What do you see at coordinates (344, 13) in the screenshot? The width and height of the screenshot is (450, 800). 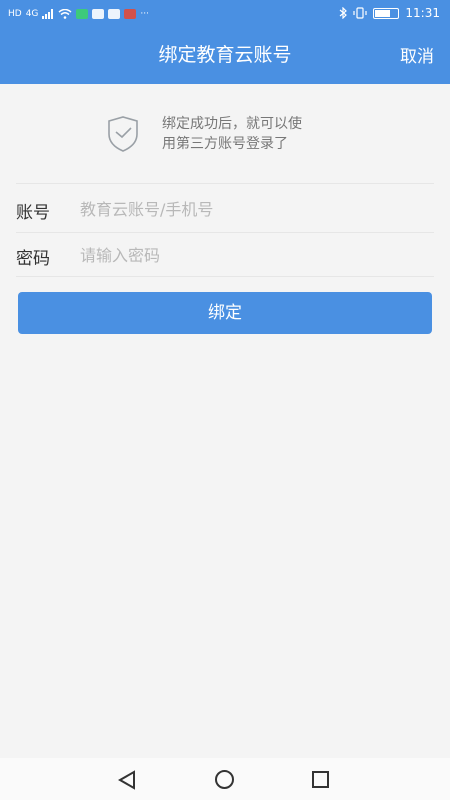 I see `bluetooth-icon` at bounding box center [344, 13].